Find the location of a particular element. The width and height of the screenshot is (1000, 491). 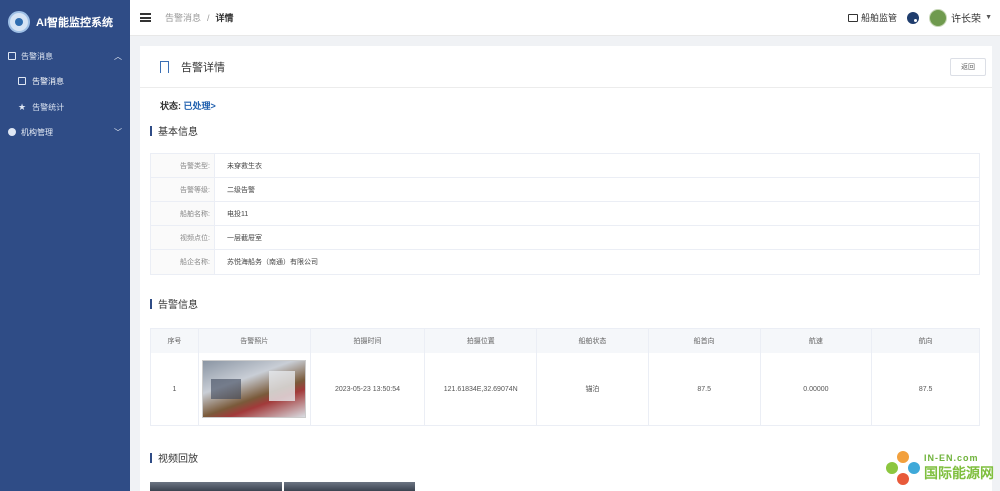

info-label: 船舶名称: is located at coordinates (183, 213).